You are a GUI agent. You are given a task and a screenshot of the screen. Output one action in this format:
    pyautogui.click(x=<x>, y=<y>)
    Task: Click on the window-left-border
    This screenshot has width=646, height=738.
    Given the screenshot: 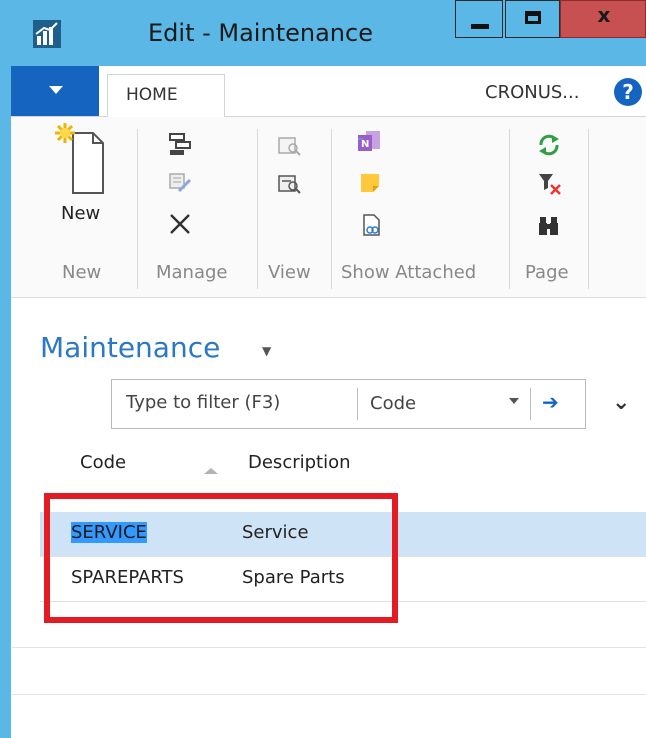 What is the action you would take?
    pyautogui.click(x=5, y=369)
    